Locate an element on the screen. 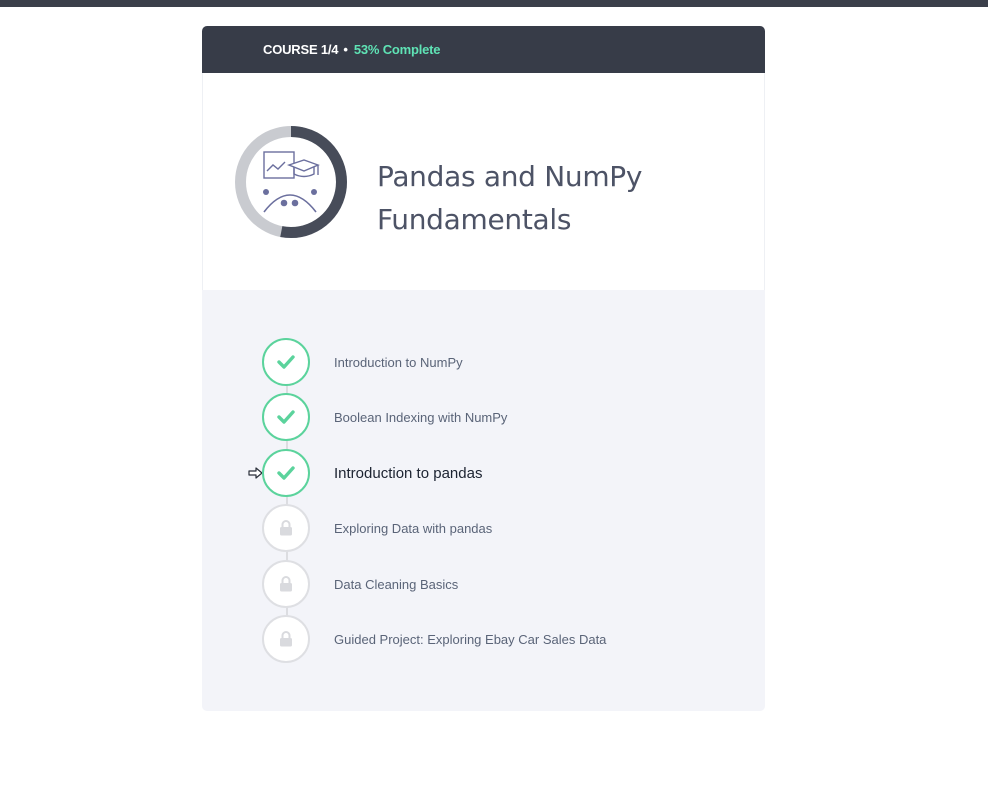 This screenshot has height=796, width=988. course-title: Pandas and NumPy Fundamentals is located at coordinates (510, 198).